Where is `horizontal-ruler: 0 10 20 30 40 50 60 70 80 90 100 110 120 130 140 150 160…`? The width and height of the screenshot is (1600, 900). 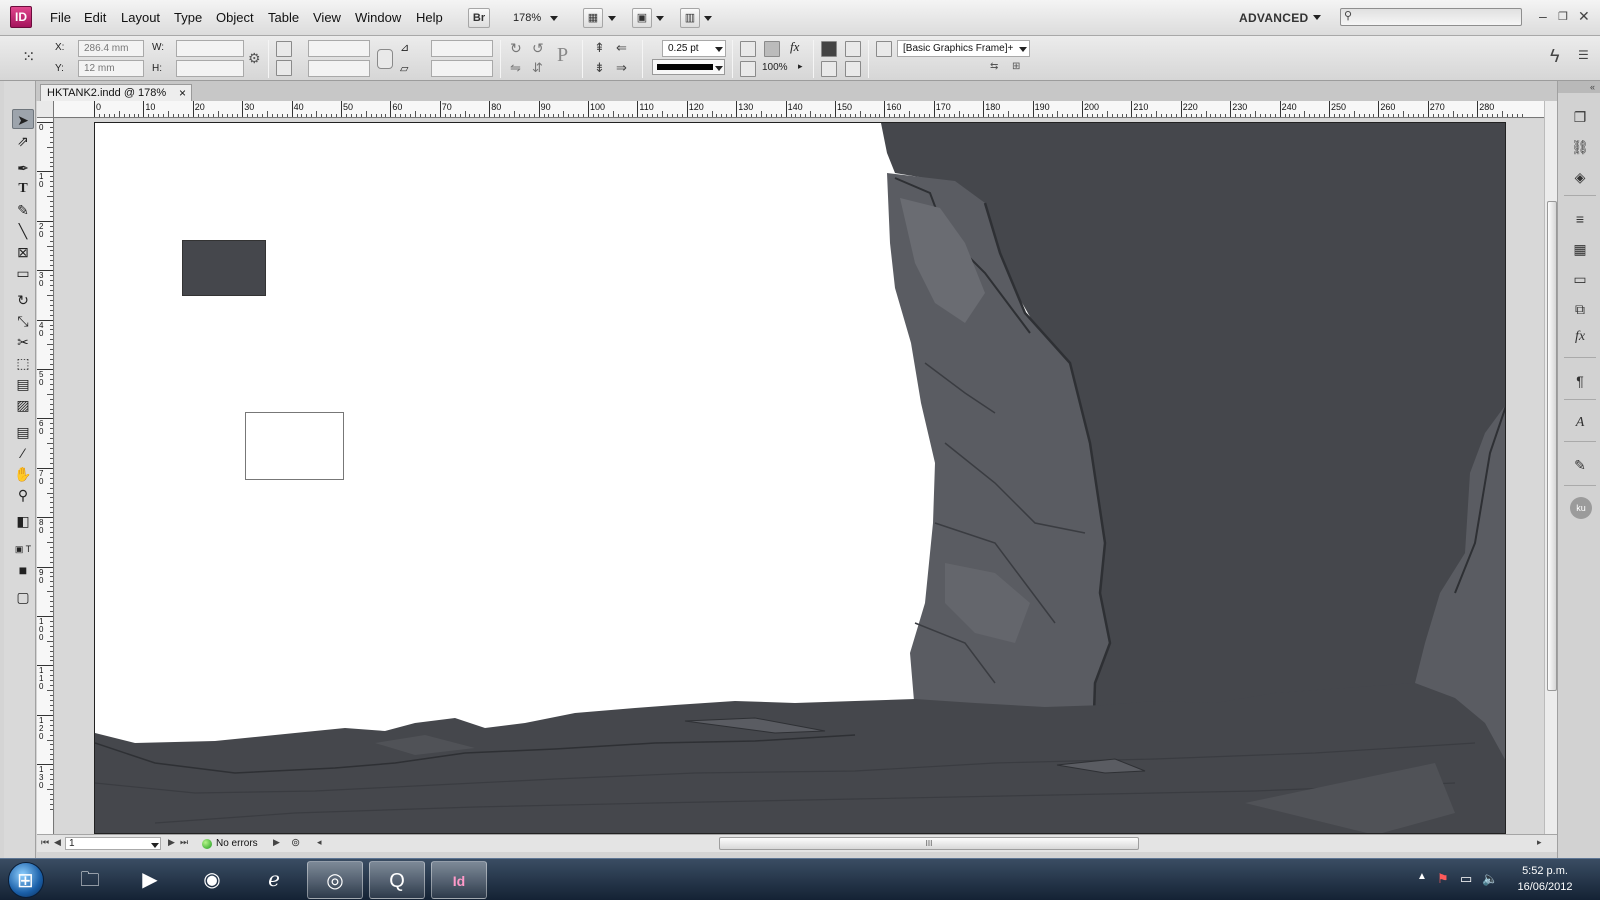
horizontal-ruler: 0 10 20 30 40 50 60 70 80 90 100 110 120 130 140 150 160… is located at coordinates (799, 109).